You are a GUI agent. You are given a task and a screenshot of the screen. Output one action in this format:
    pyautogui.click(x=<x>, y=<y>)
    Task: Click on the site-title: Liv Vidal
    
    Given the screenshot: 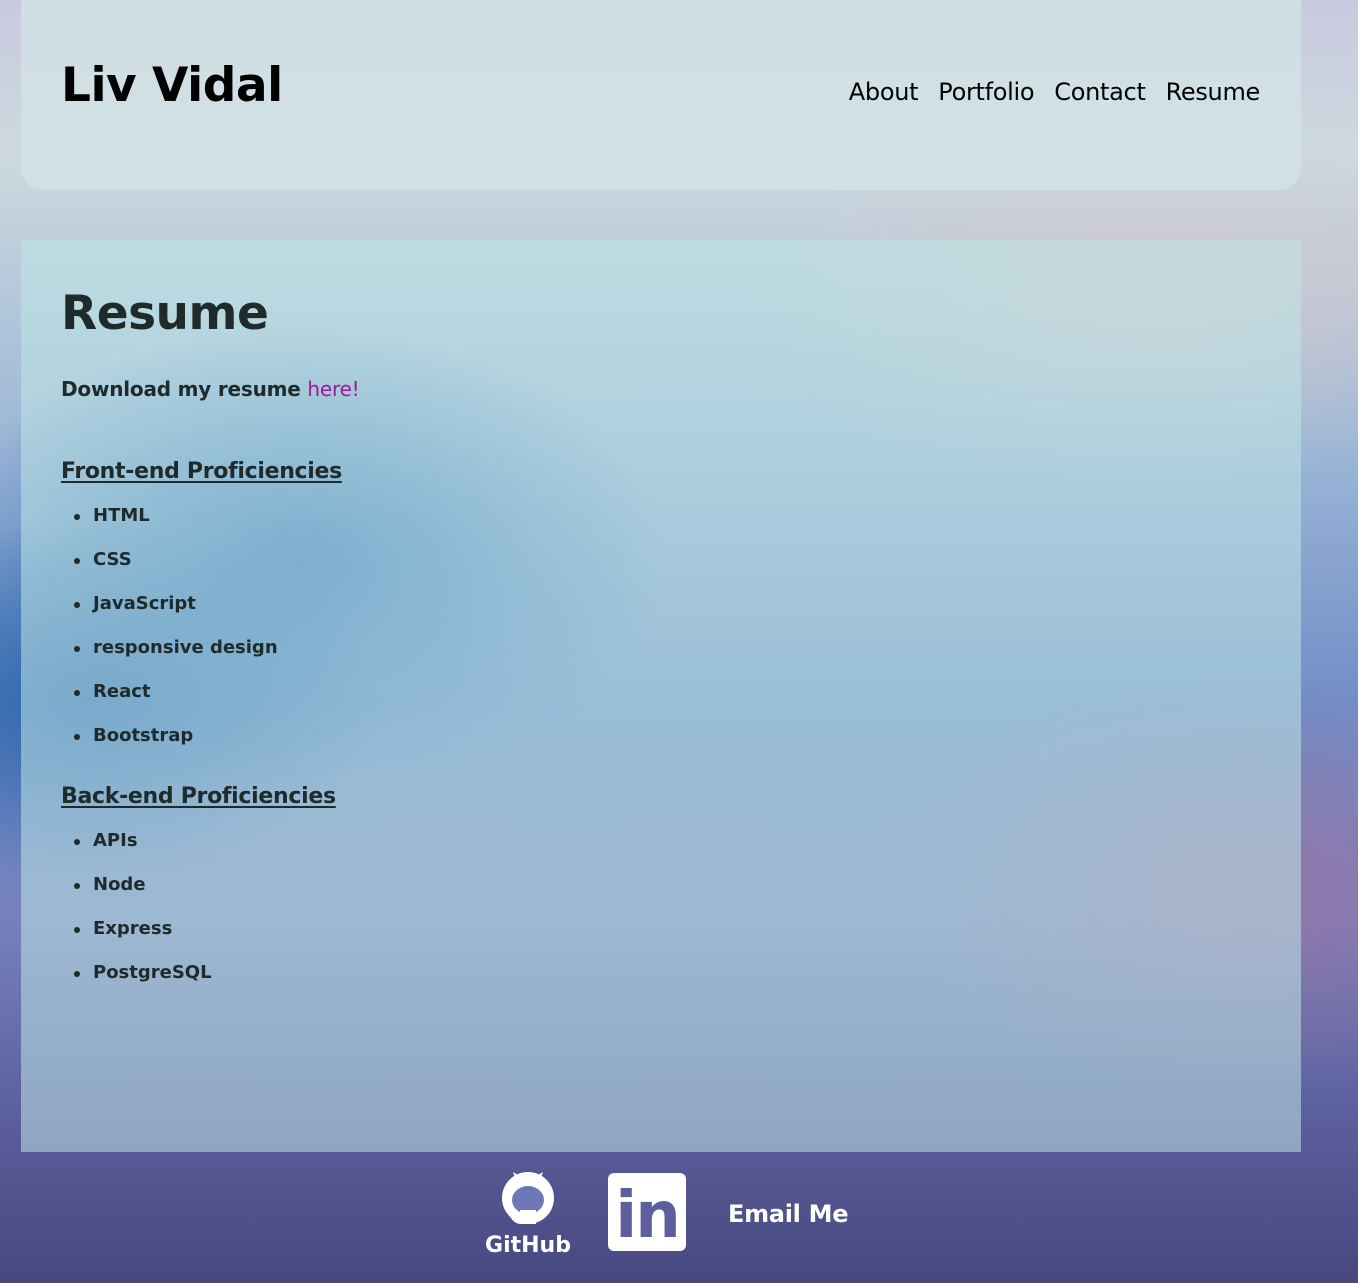 What is the action you would take?
    pyautogui.click(x=172, y=85)
    